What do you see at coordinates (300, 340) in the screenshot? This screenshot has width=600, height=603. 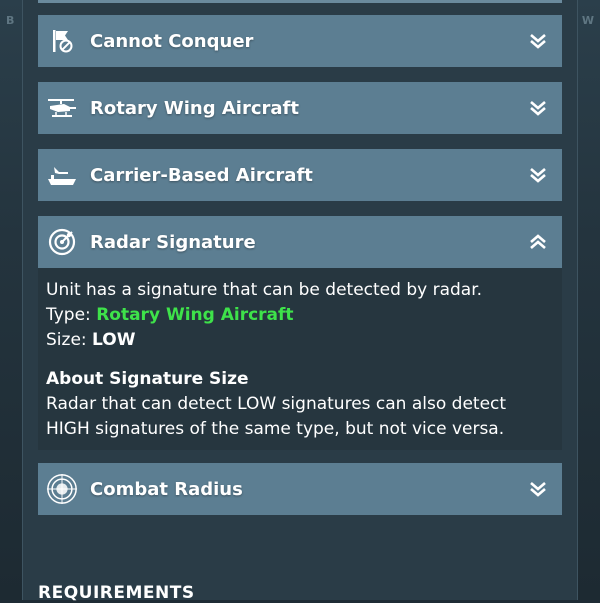 I see `signature-size-row: Size: LOW` at bounding box center [300, 340].